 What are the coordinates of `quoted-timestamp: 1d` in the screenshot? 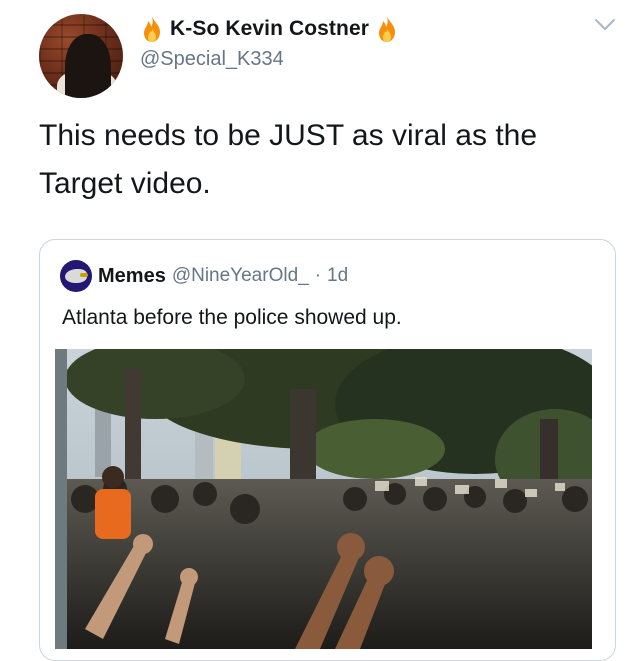 It's located at (337, 276).